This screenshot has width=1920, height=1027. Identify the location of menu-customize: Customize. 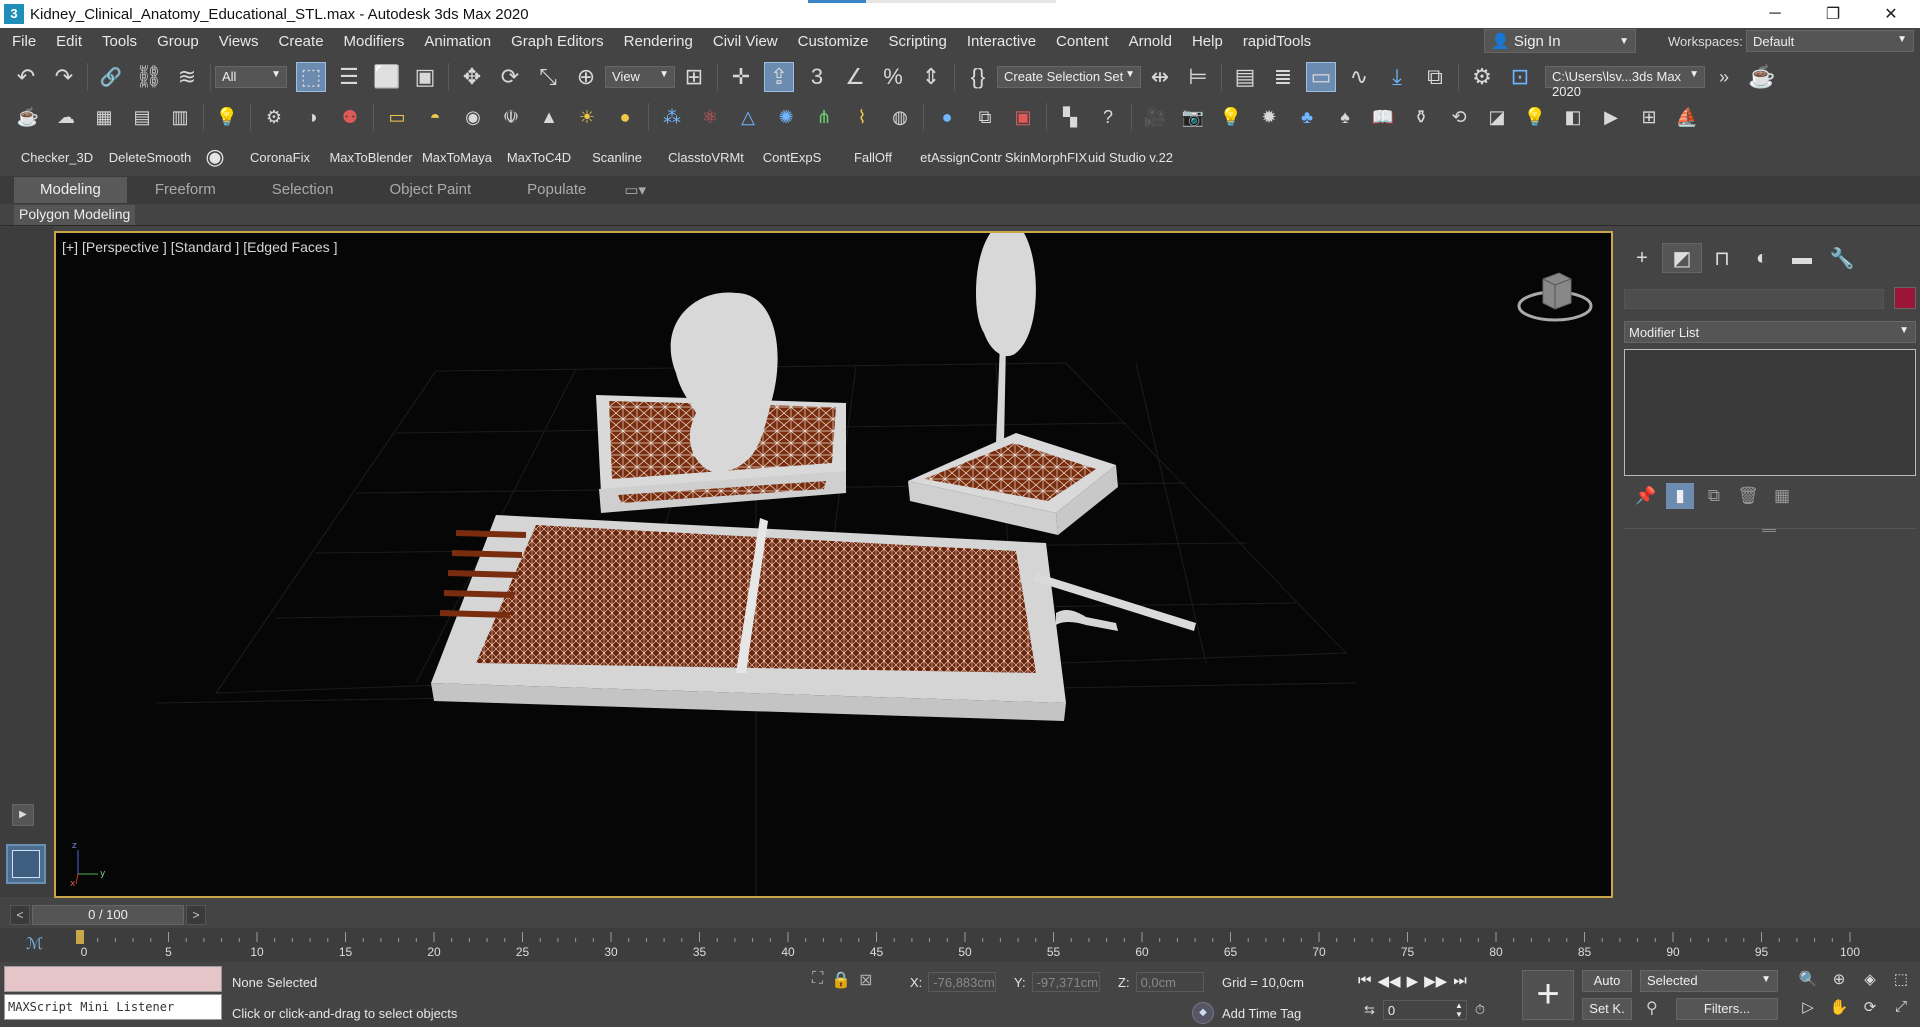
(833, 41).